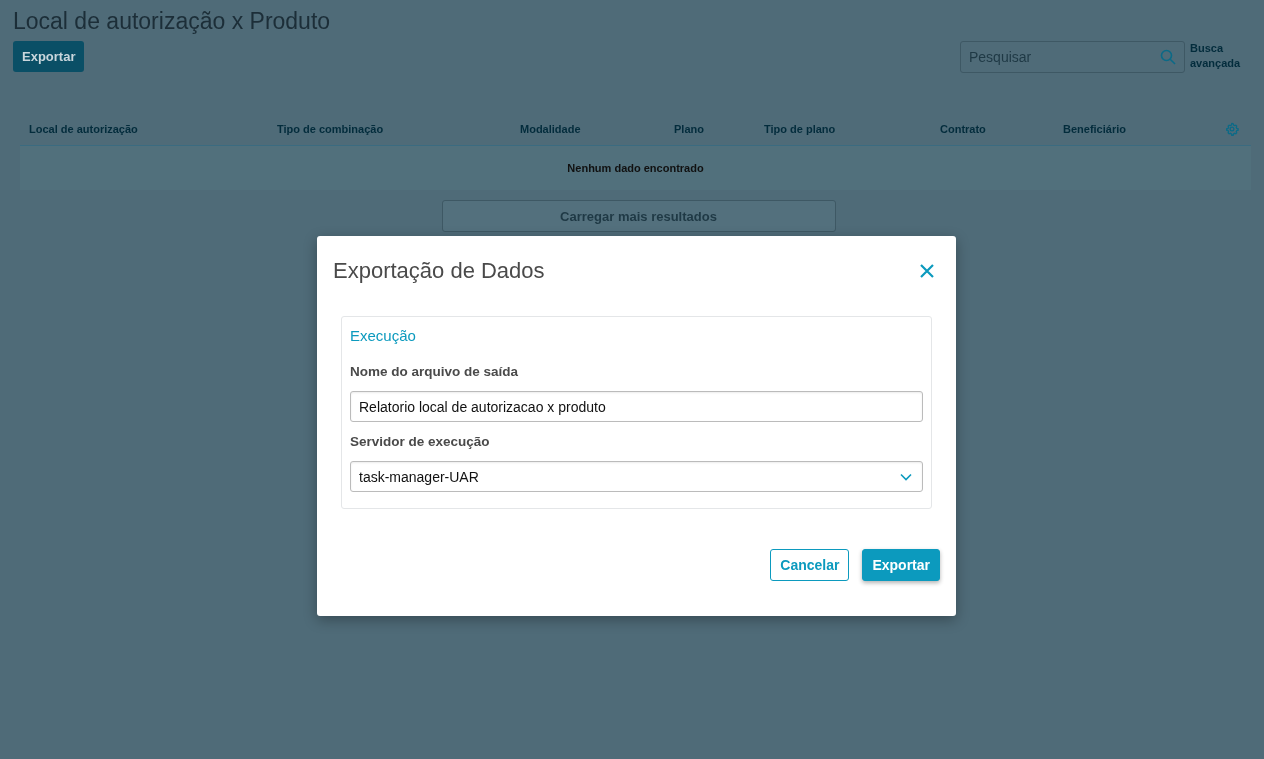  What do you see at coordinates (550, 129) in the screenshot?
I see `column-header: Modalidade` at bounding box center [550, 129].